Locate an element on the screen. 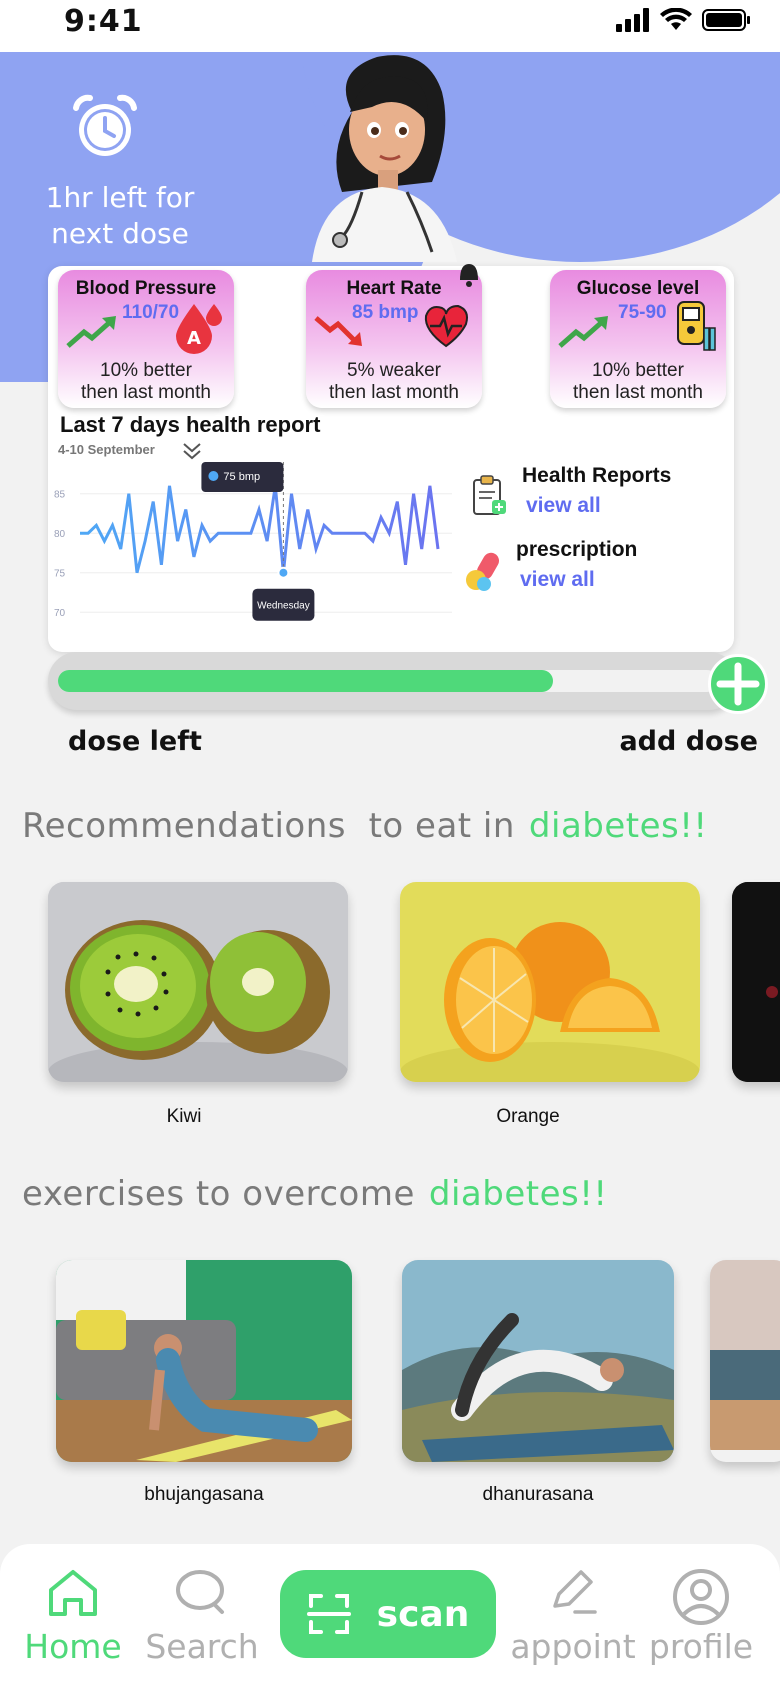  orange-image is located at coordinates (550, 982).